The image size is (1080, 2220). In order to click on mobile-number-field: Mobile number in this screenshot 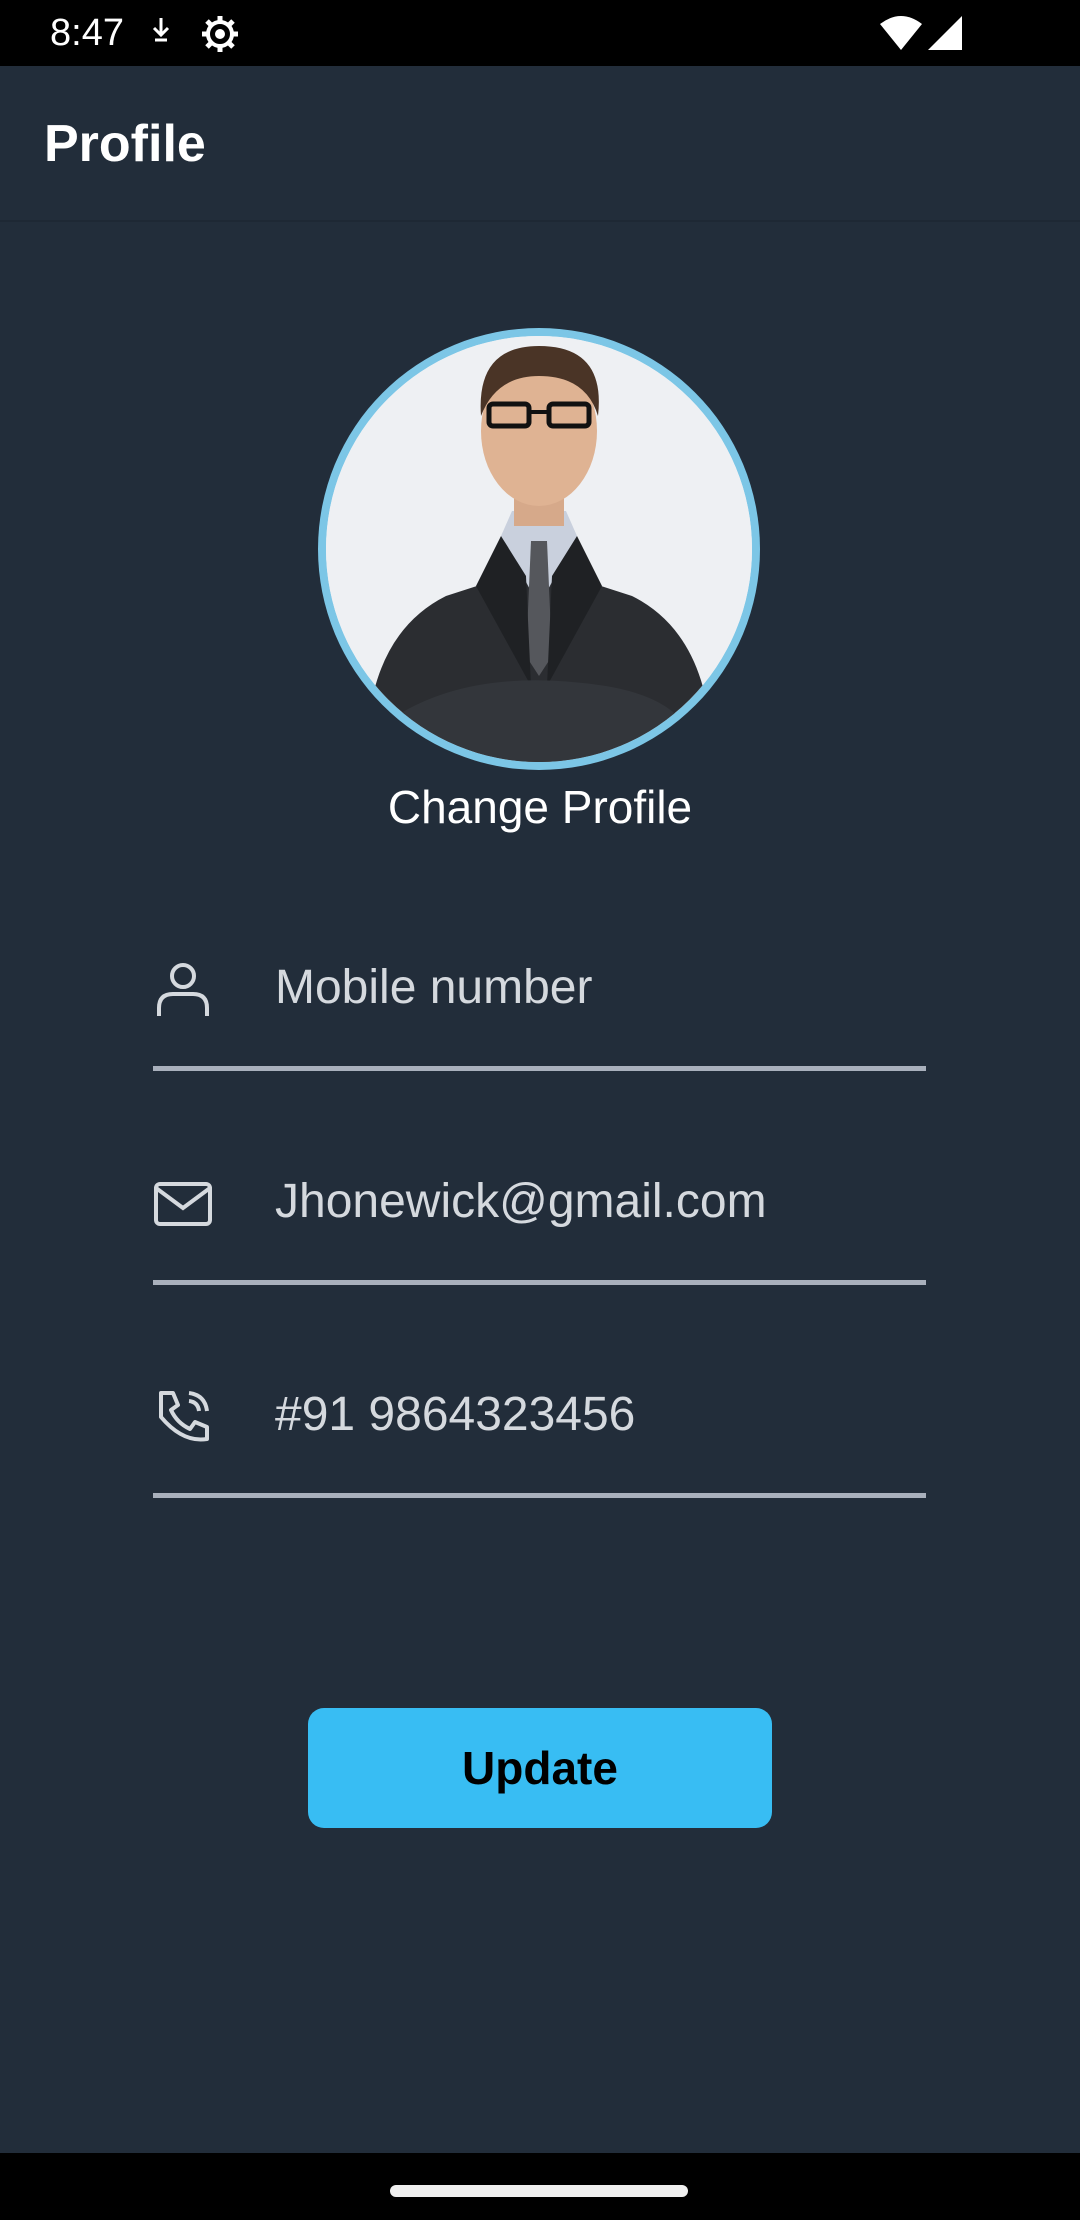, I will do `click(539, 1008)`.